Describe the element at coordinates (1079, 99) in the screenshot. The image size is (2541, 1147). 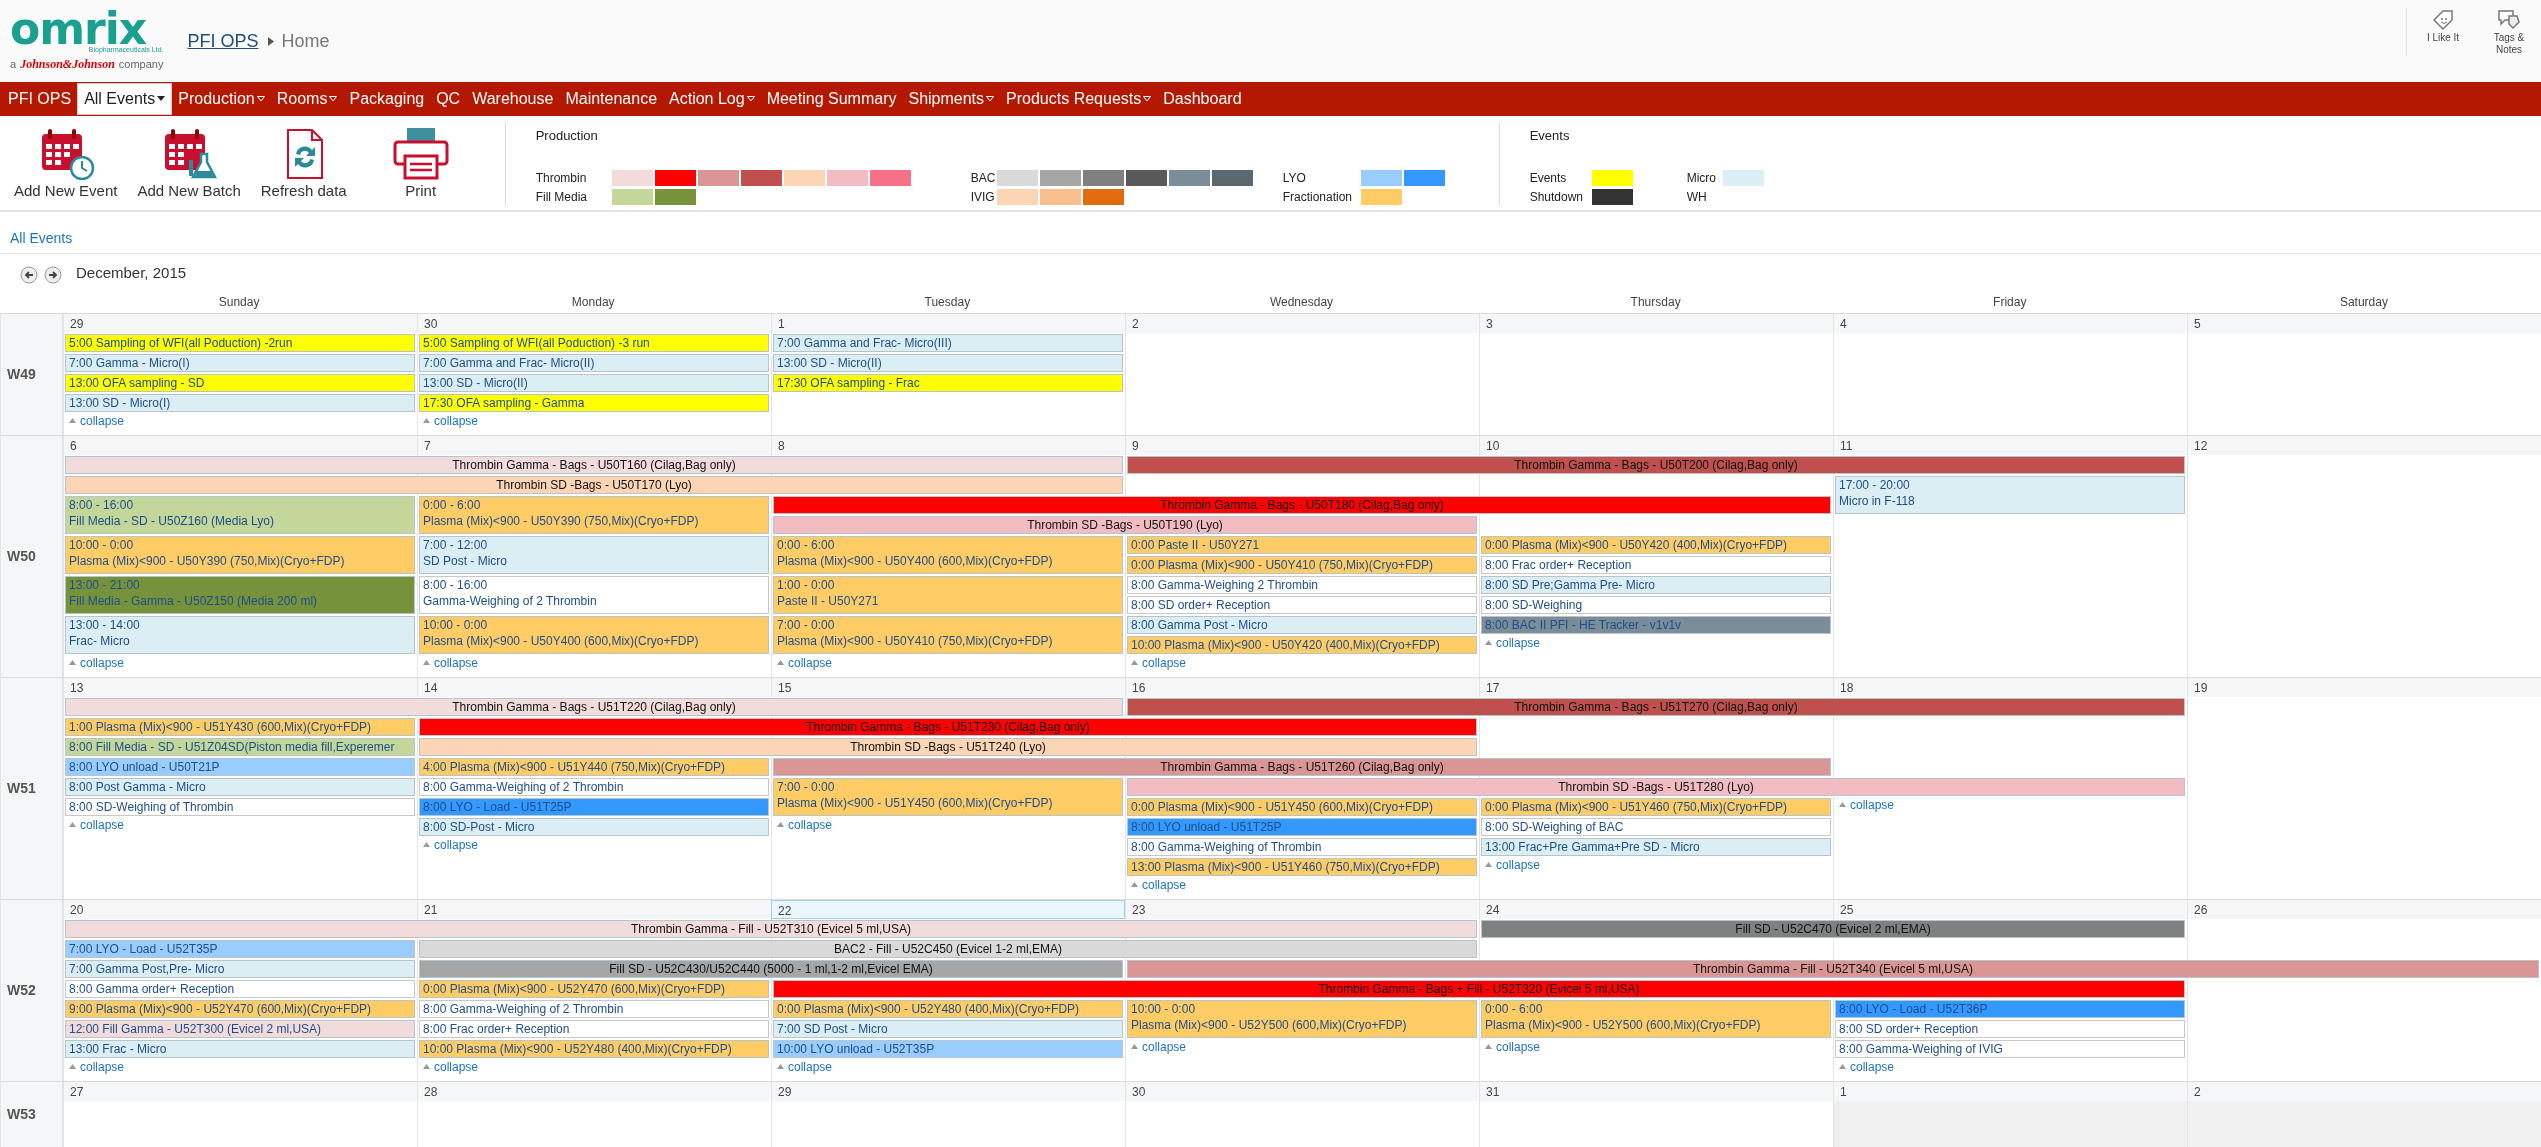
I see `nav-tab: Products Requests` at that location.